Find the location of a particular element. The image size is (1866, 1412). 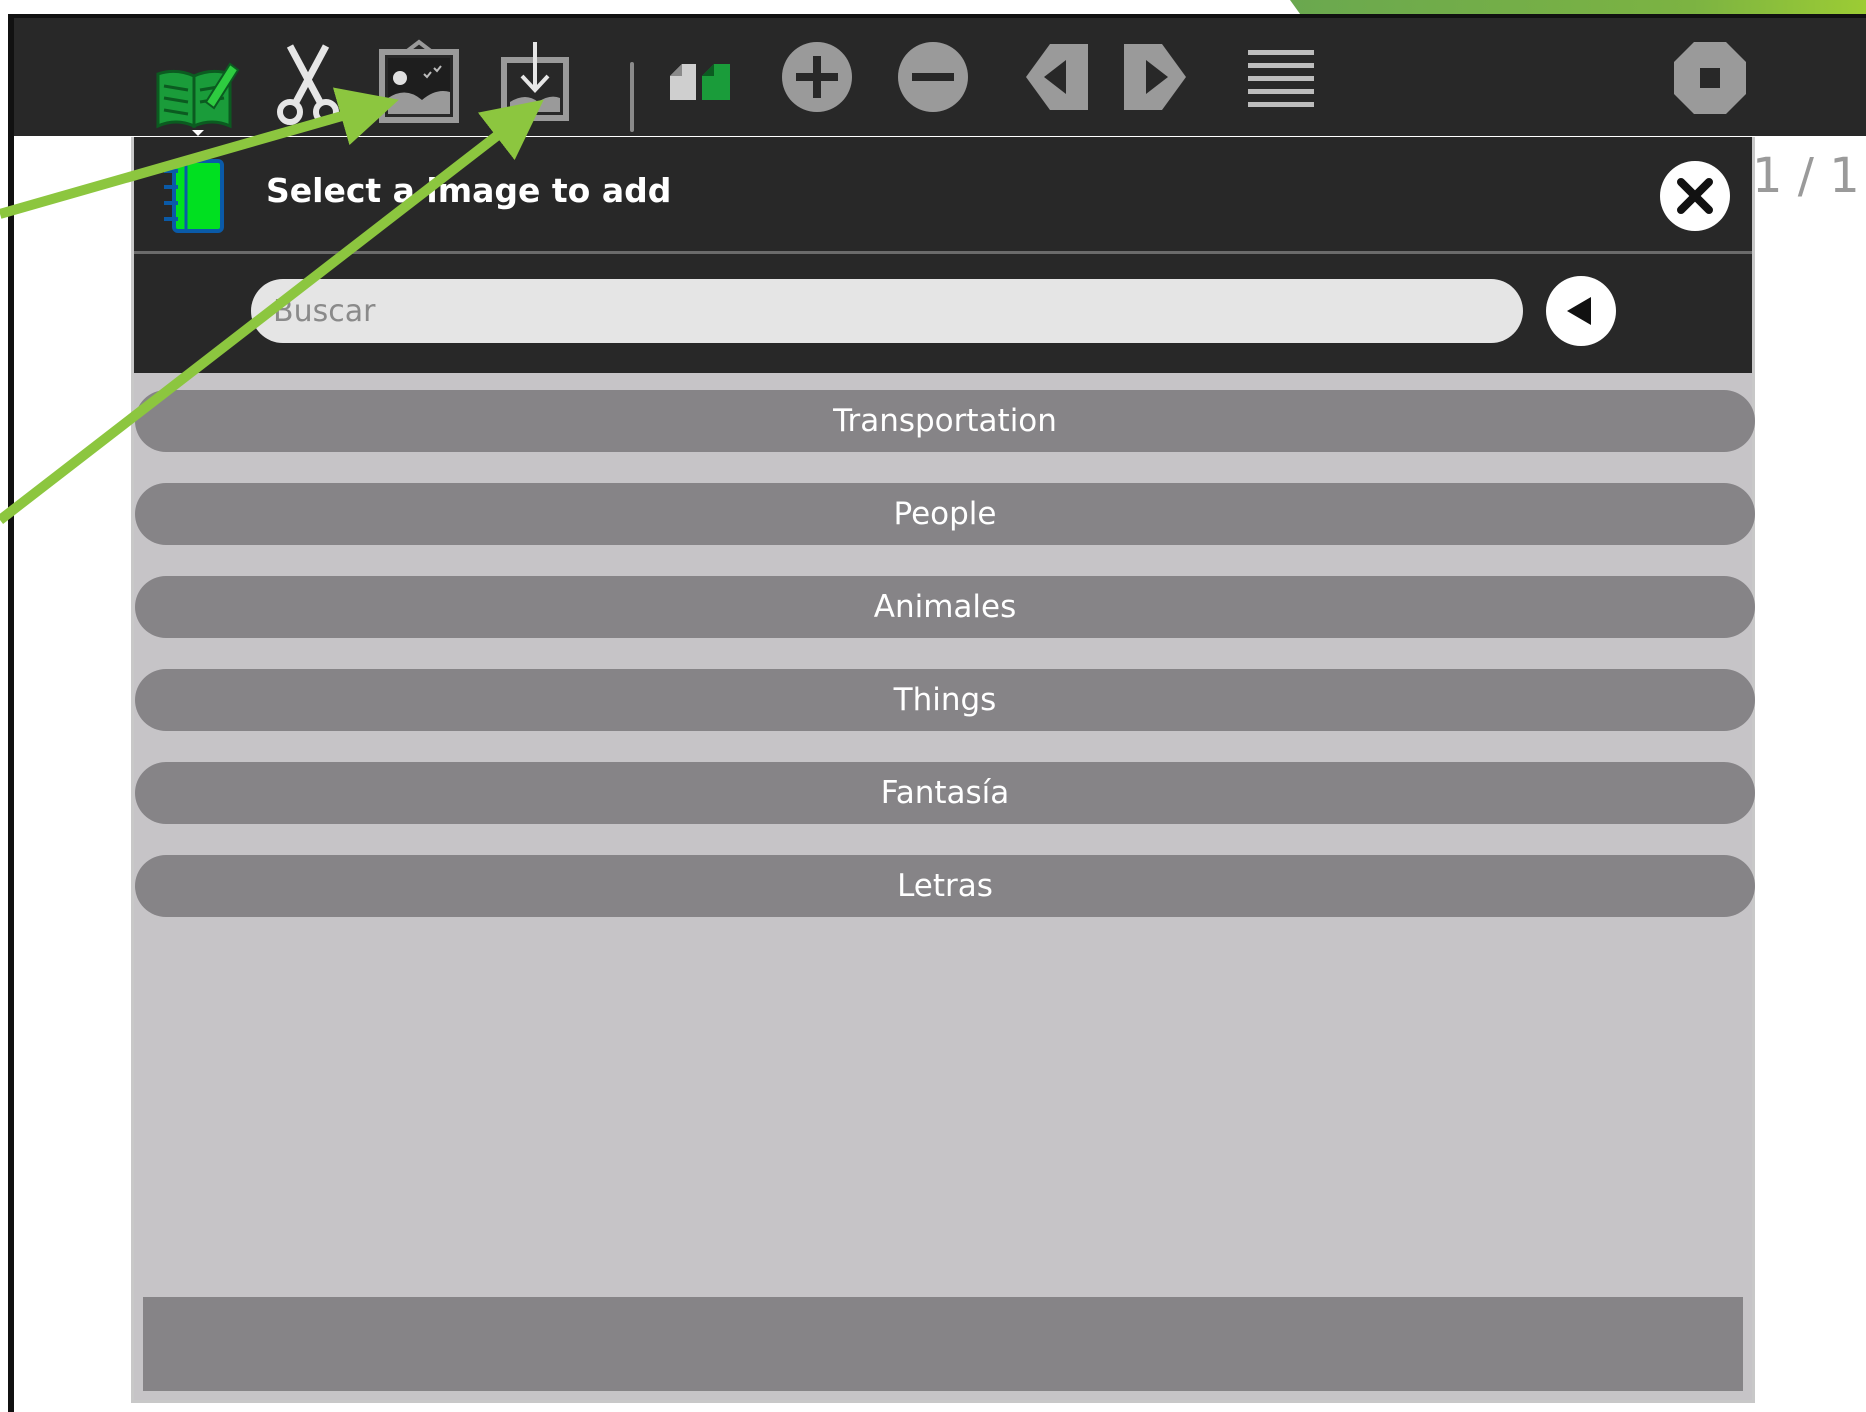

previous-button is located at coordinates (1055, 77).